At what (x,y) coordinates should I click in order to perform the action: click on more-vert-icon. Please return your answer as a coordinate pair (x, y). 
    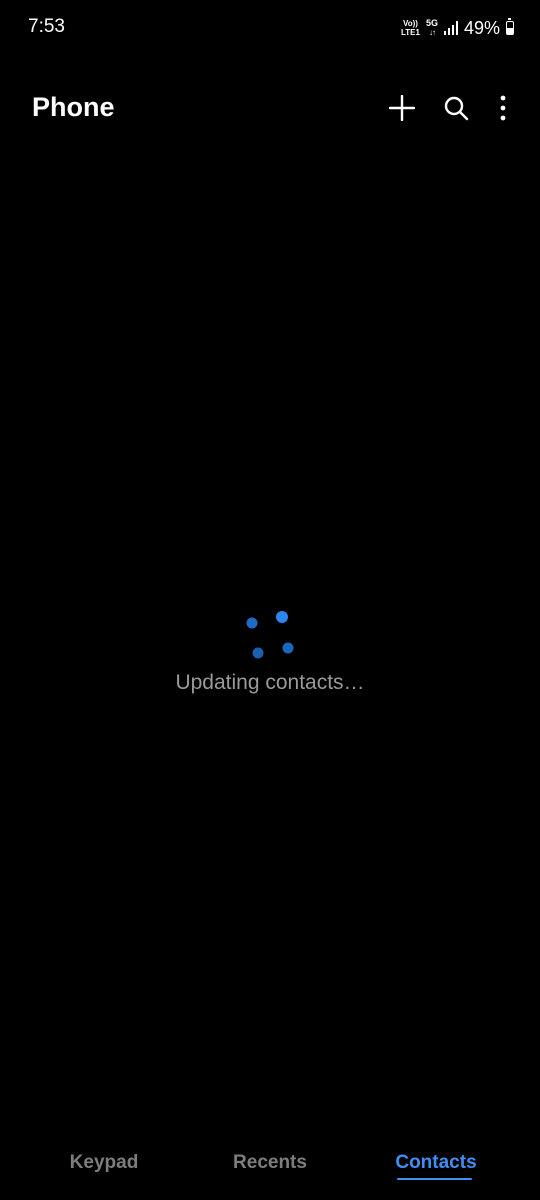
    Looking at the image, I should click on (503, 108).